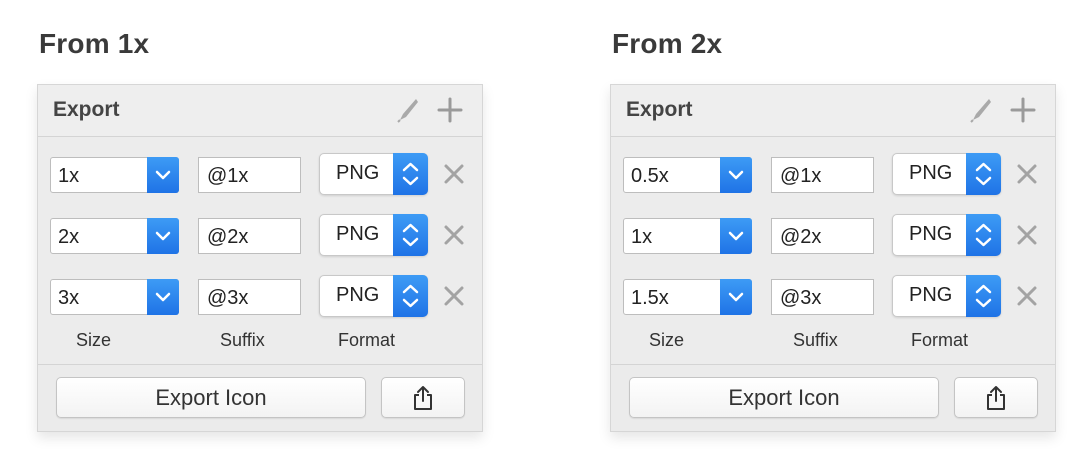 The image size is (1090, 464). Describe the element at coordinates (69, 298) in the screenshot. I see `size-value: 3x` at that location.